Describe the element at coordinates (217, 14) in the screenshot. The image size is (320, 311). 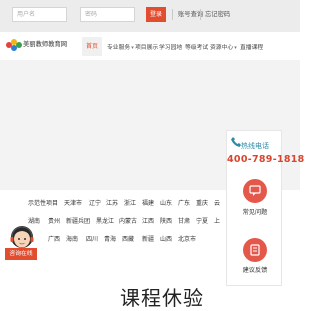
I see `forgot-password-link: 忘记密码` at that location.